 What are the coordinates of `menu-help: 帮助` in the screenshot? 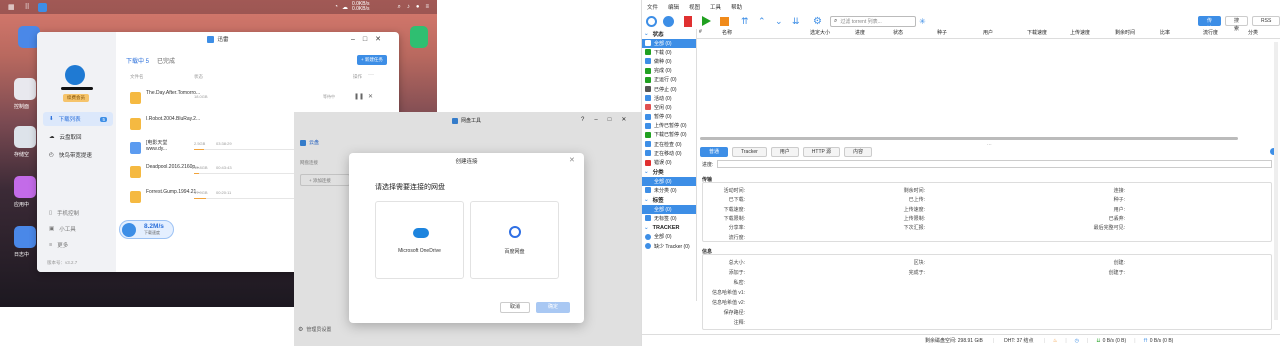 It's located at (736, 7).